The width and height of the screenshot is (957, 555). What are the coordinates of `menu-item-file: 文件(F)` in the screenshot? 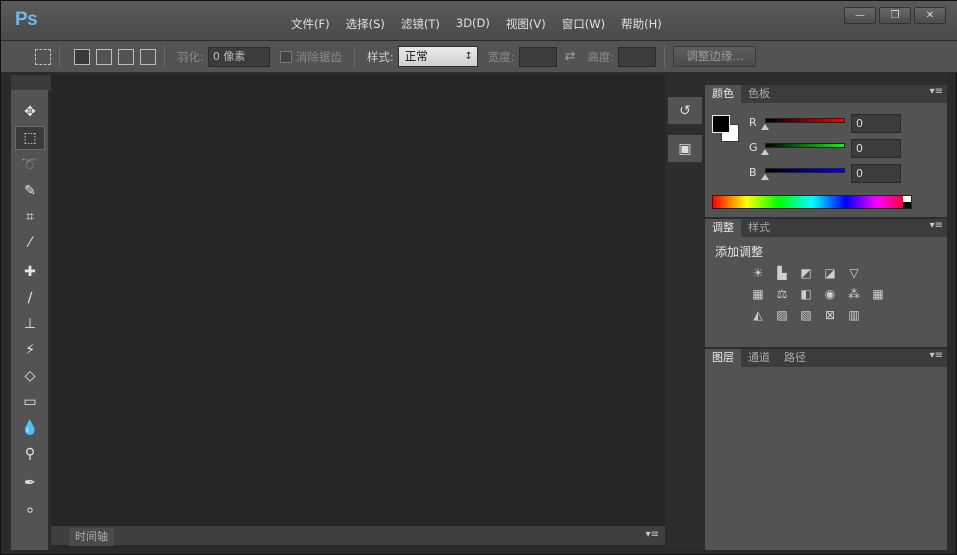 It's located at (310, 24).